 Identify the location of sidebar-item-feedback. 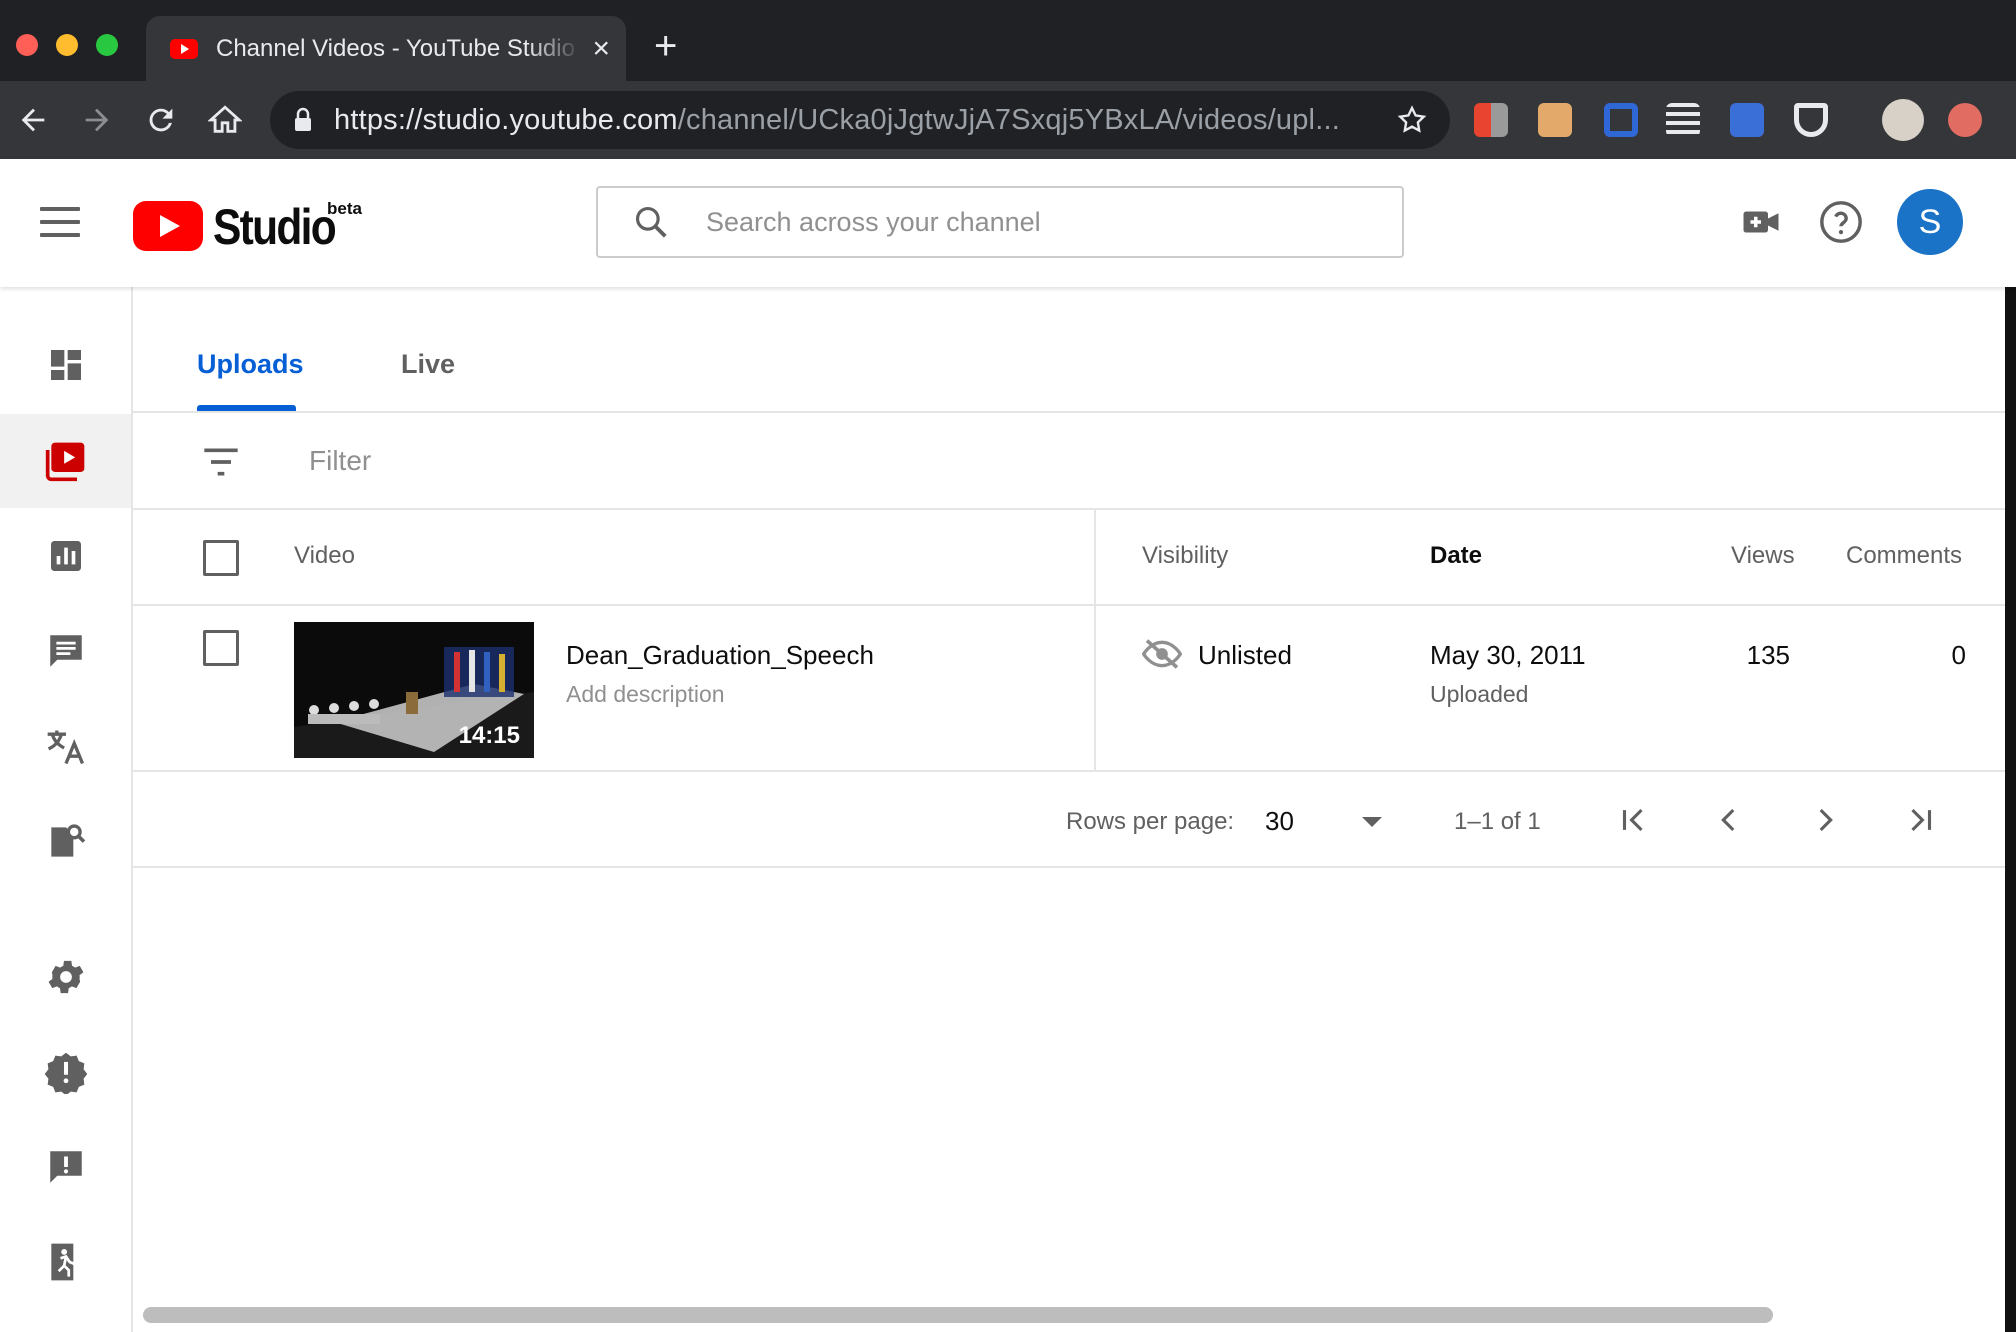
(65, 1072).